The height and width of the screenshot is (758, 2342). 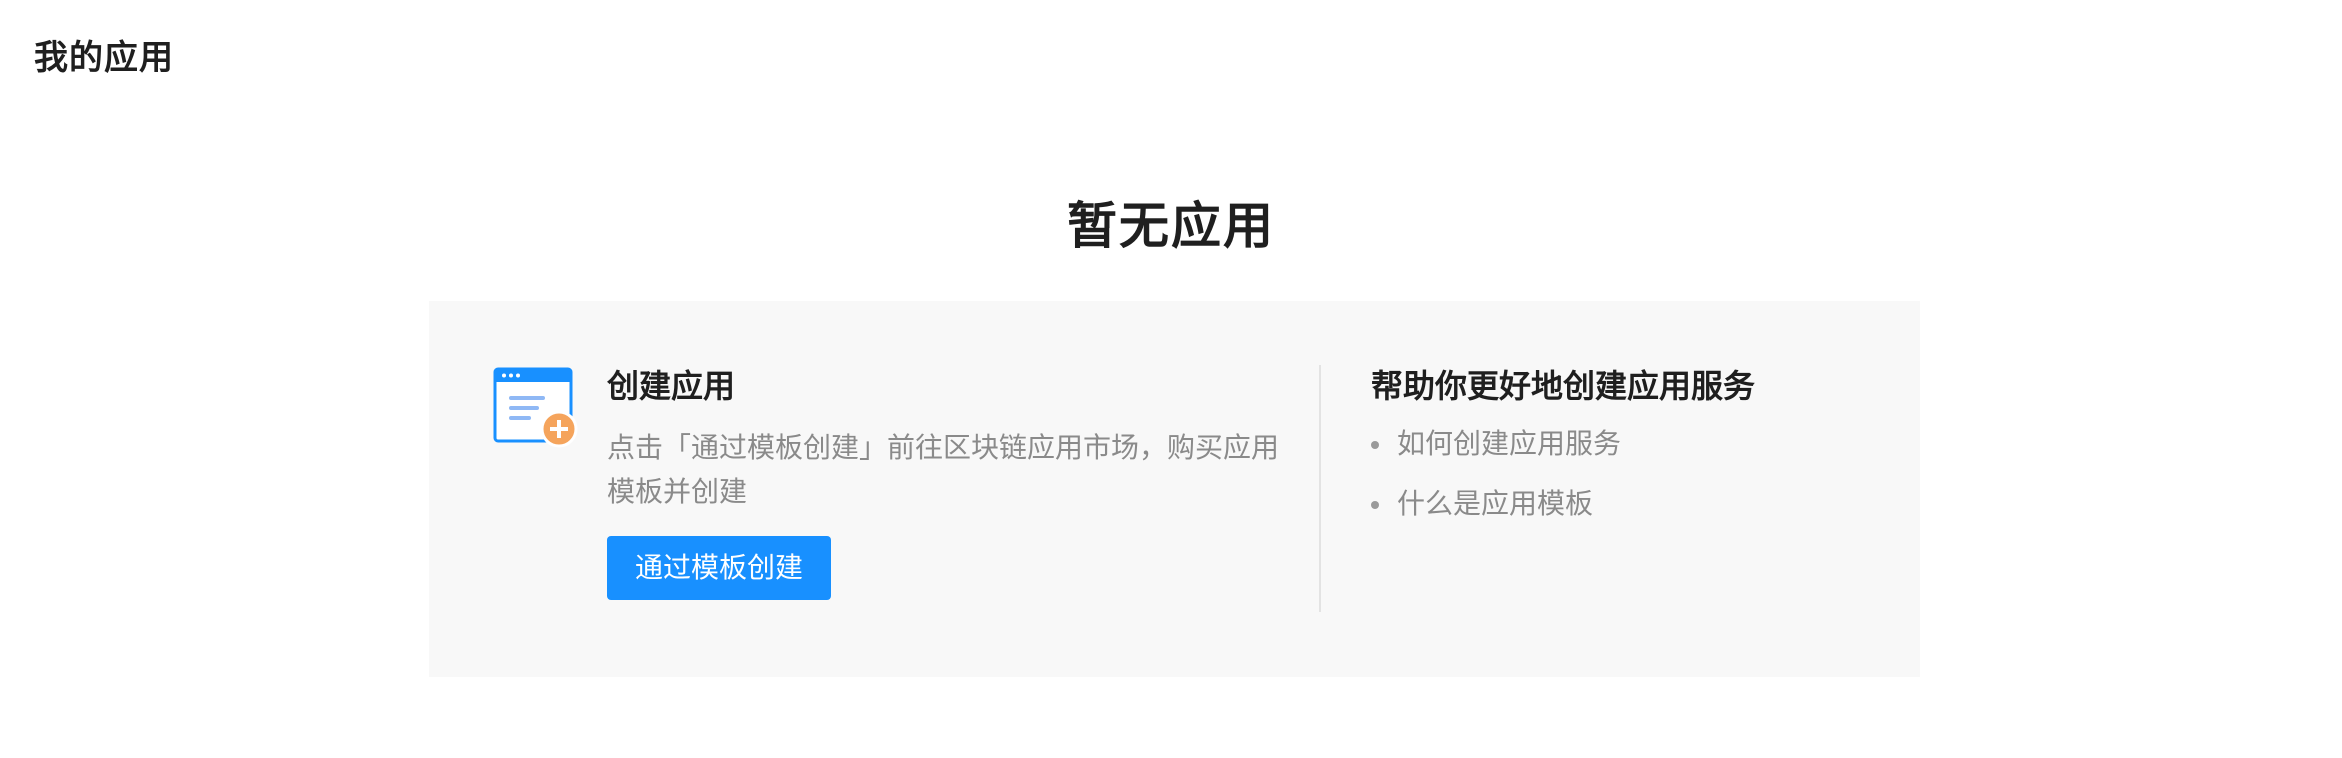 What do you see at coordinates (535, 407) in the screenshot?
I see `create-app-icon` at bounding box center [535, 407].